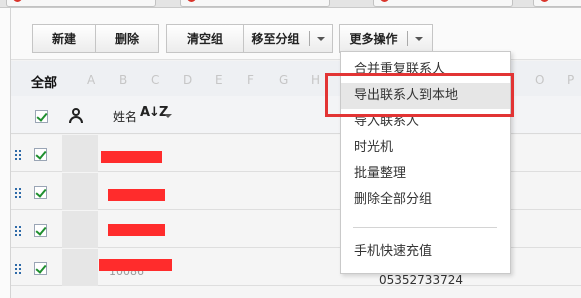 The height and width of the screenshot is (298, 581). I want to click on annotation-highlight-box, so click(419, 95).